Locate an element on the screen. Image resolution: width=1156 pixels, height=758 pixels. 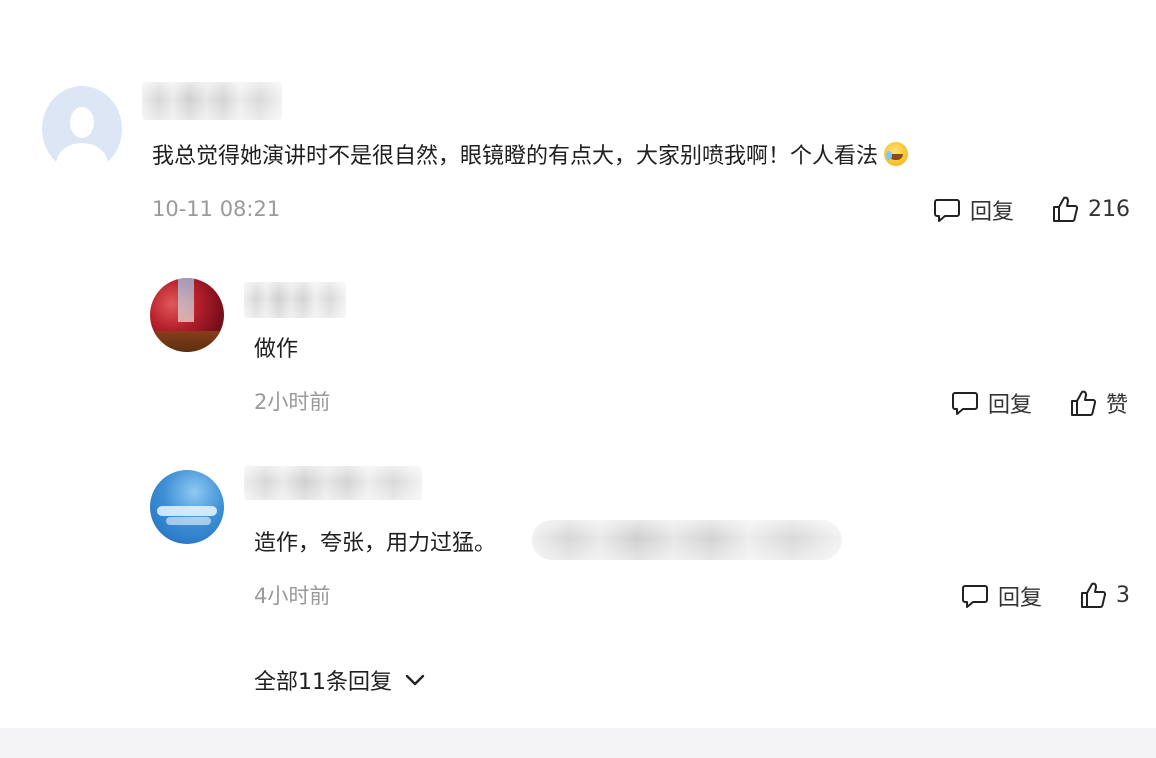
comment-timestamp: 10-11 08:21 is located at coordinates (216, 209).